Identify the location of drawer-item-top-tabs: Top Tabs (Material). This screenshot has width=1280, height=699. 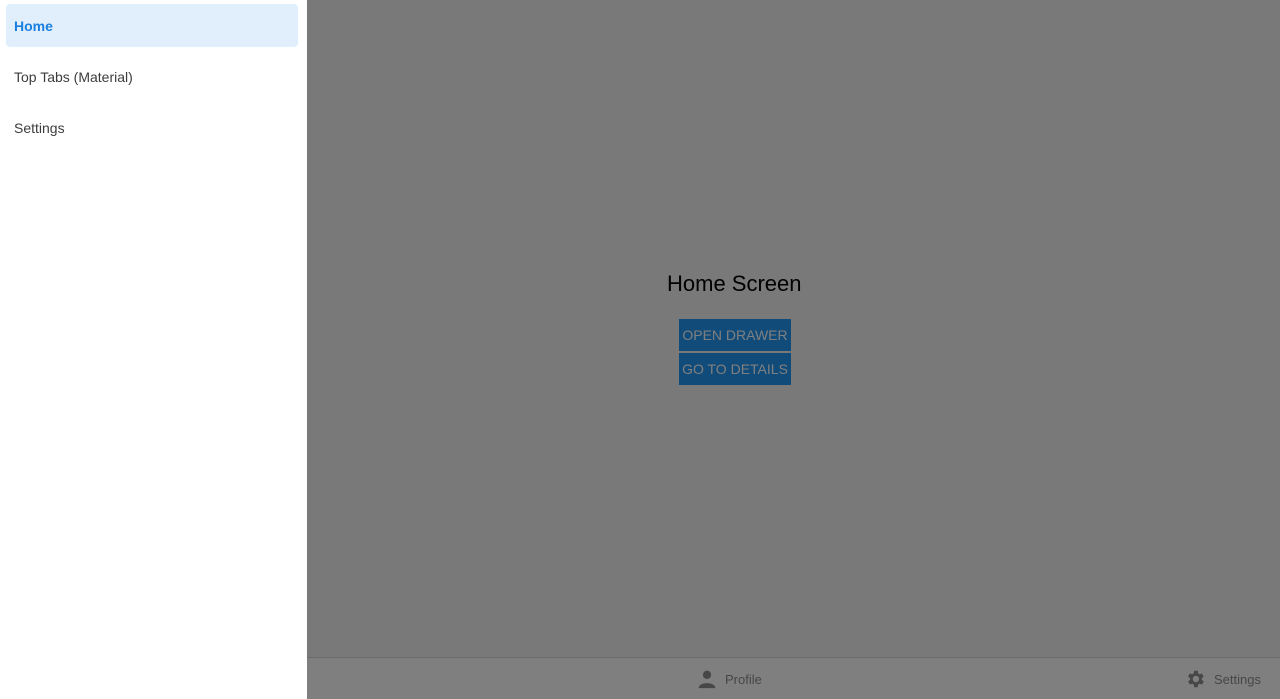
(152, 76).